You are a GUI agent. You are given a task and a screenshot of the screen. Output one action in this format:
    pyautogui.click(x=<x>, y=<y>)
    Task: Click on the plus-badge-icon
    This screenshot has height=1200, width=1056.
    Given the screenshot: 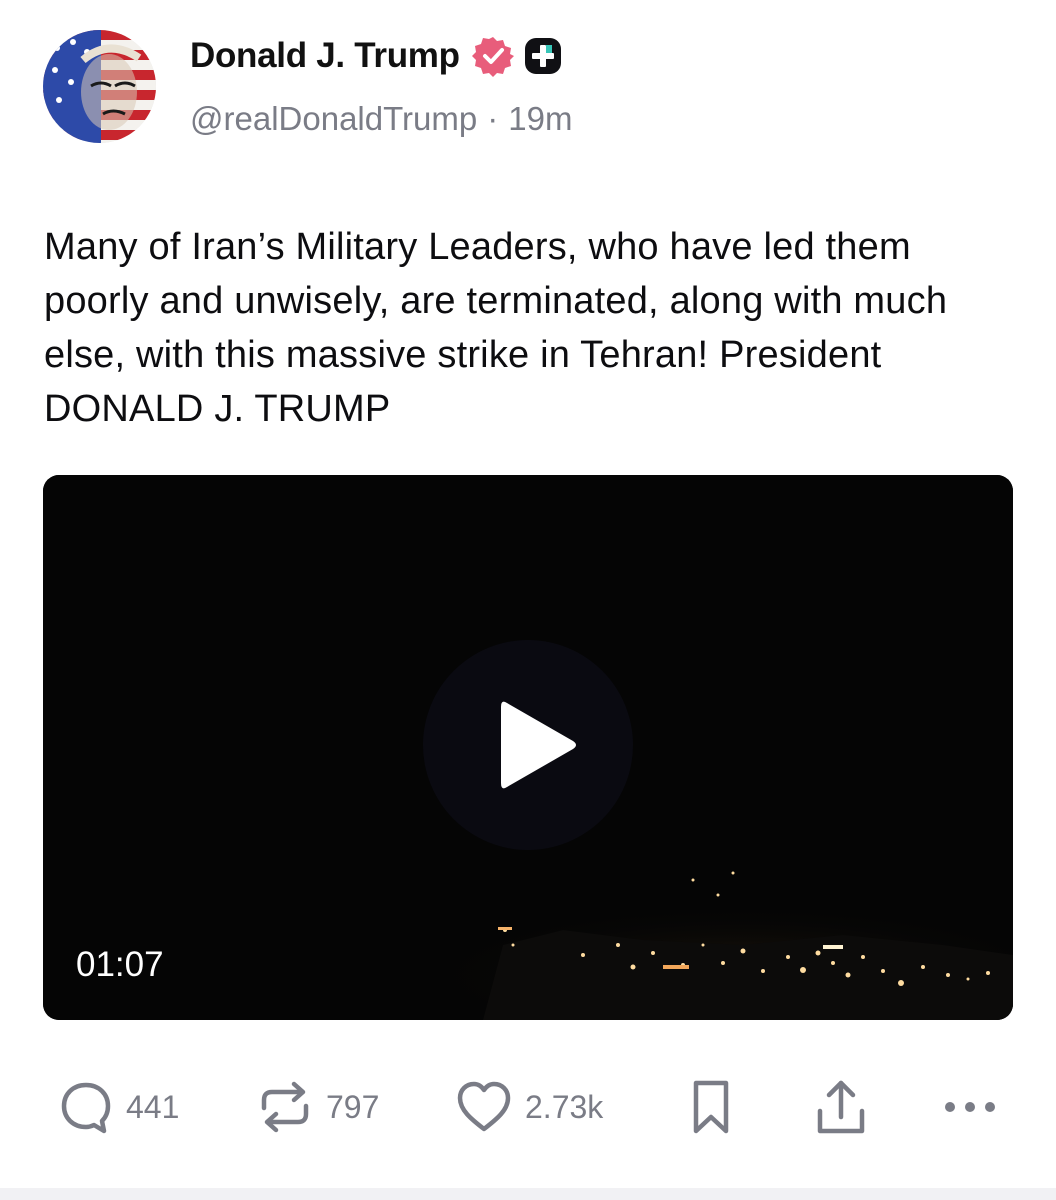 What is the action you would take?
    pyautogui.click(x=543, y=56)
    